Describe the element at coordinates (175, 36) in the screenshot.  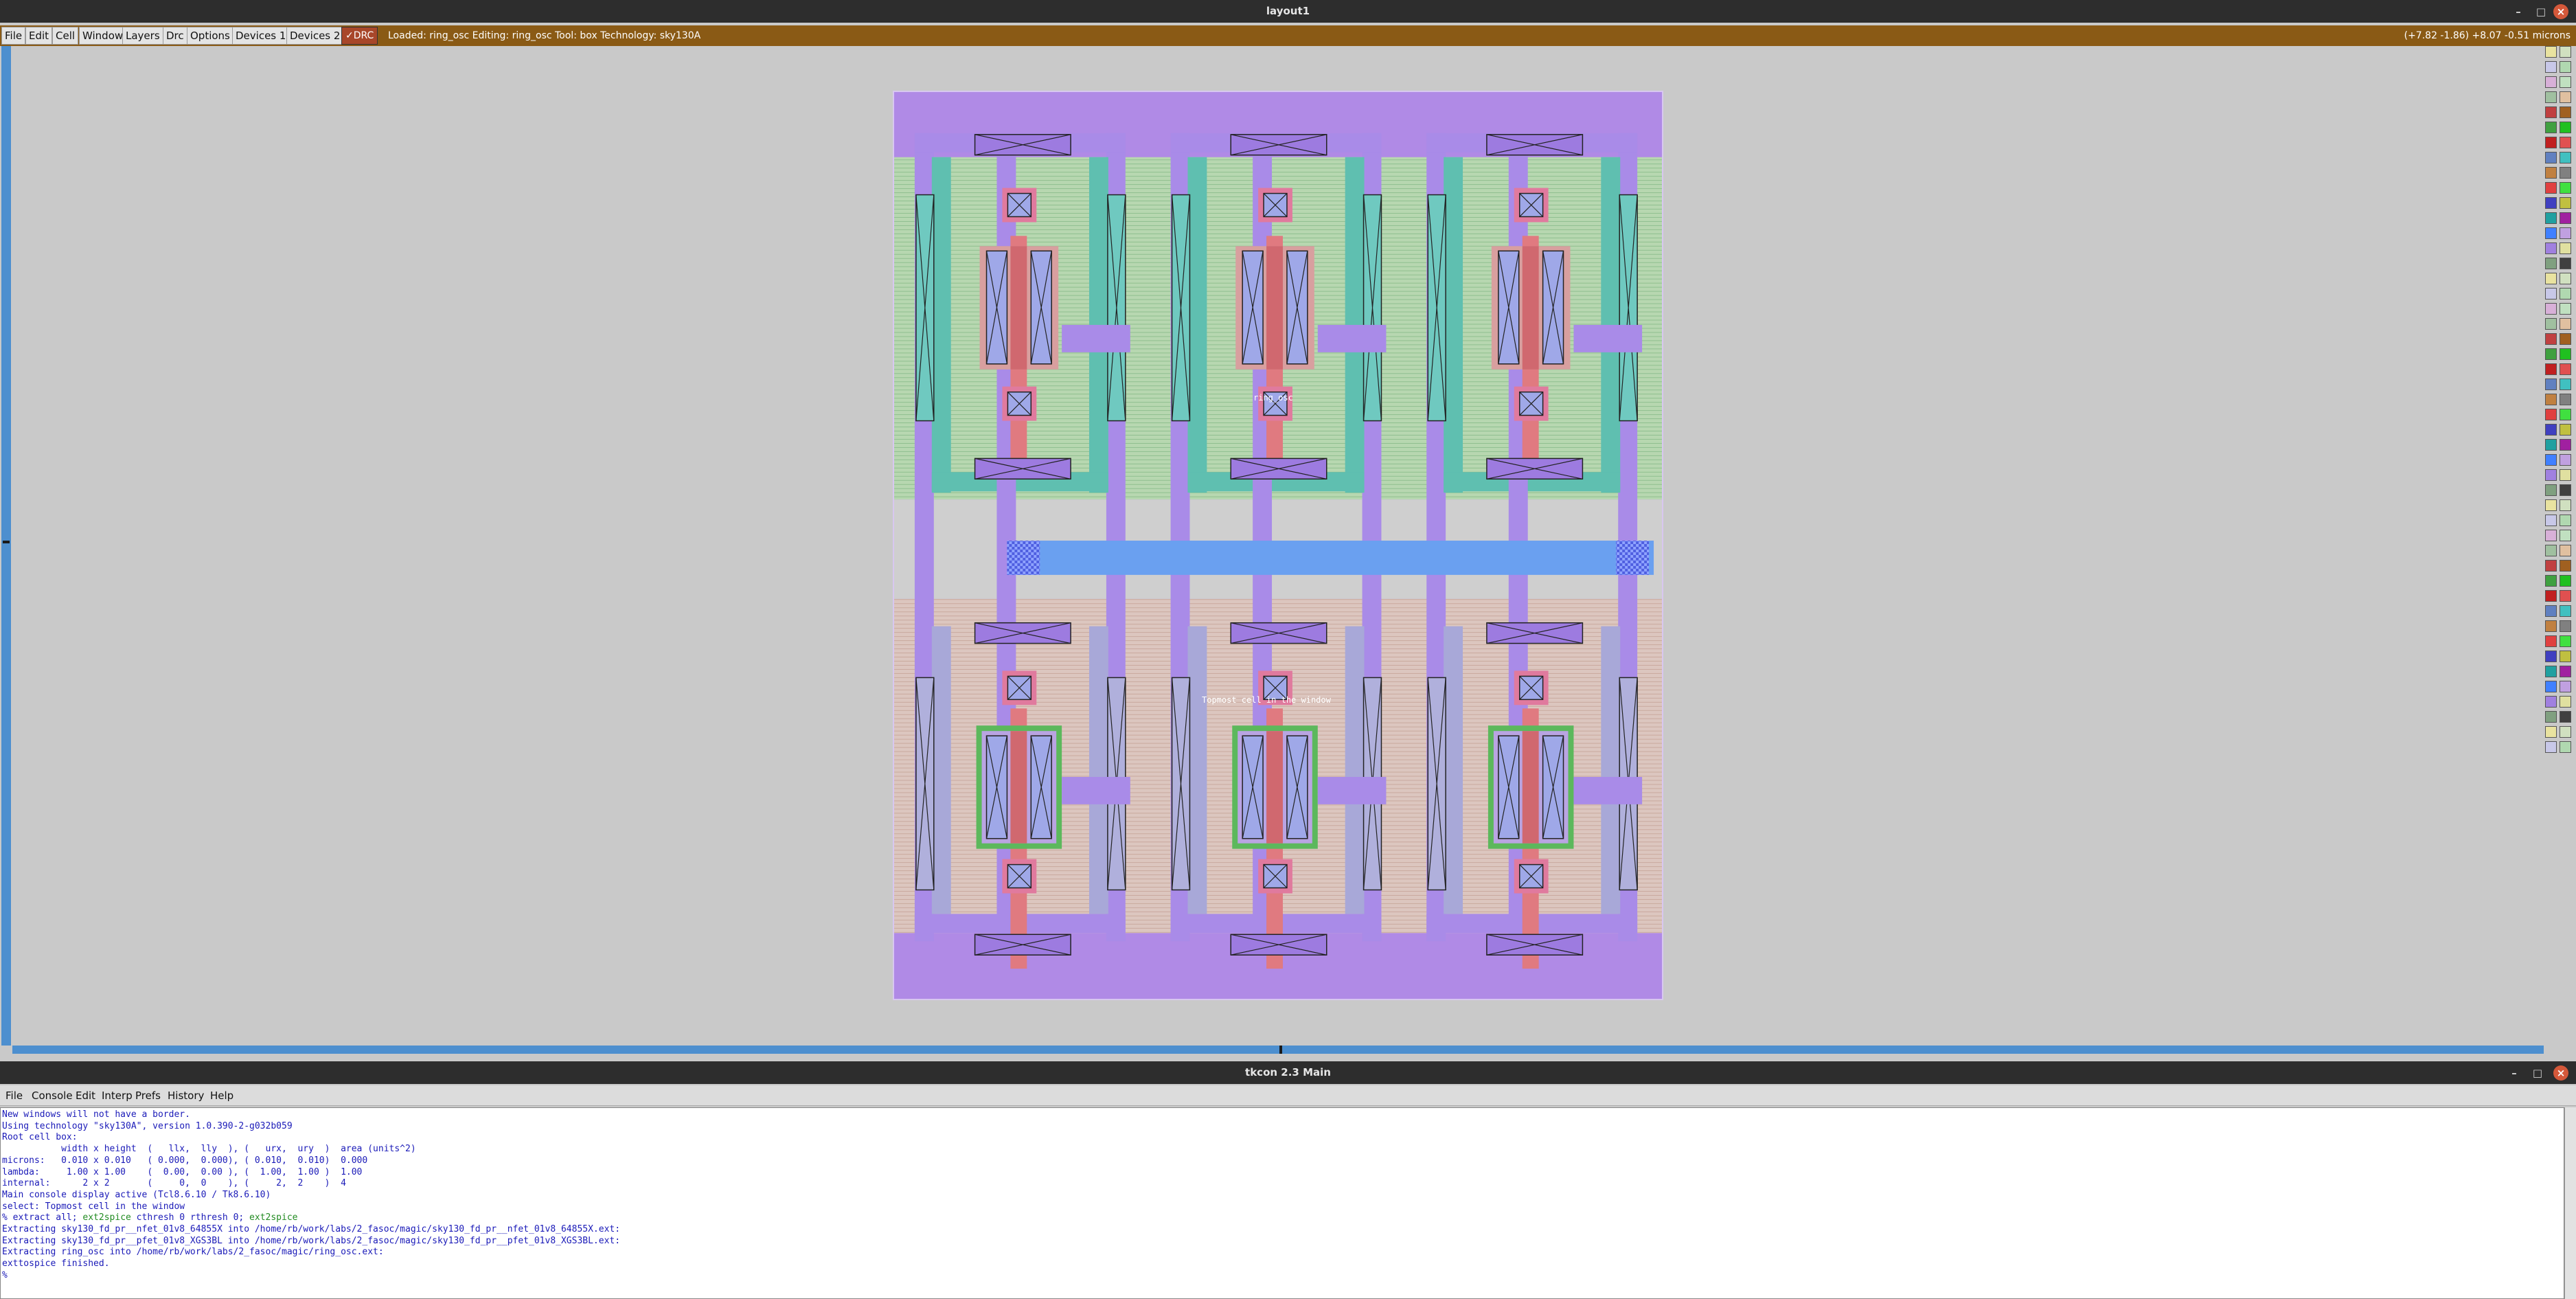
I see `menu-drc: Drc` at that location.